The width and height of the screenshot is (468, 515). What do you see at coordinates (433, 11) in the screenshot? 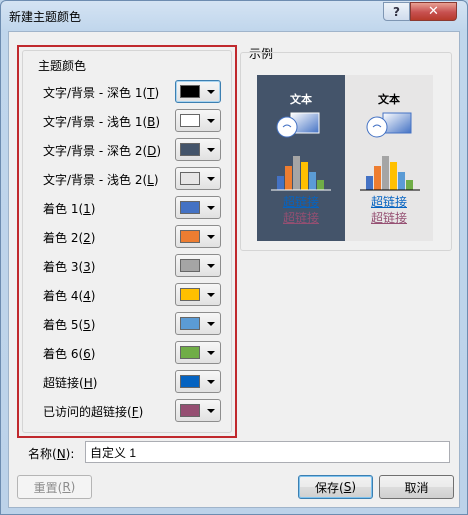
I see `close-button: ✕` at bounding box center [433, 11].